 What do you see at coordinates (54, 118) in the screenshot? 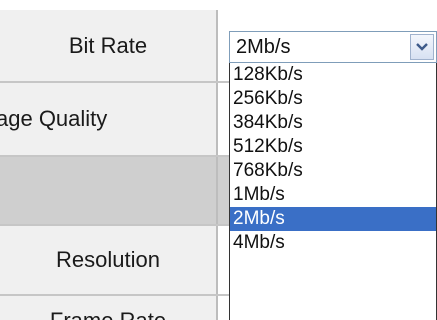
I see `image-quality-label-text: age Quality` at bounding box center [54, 118].